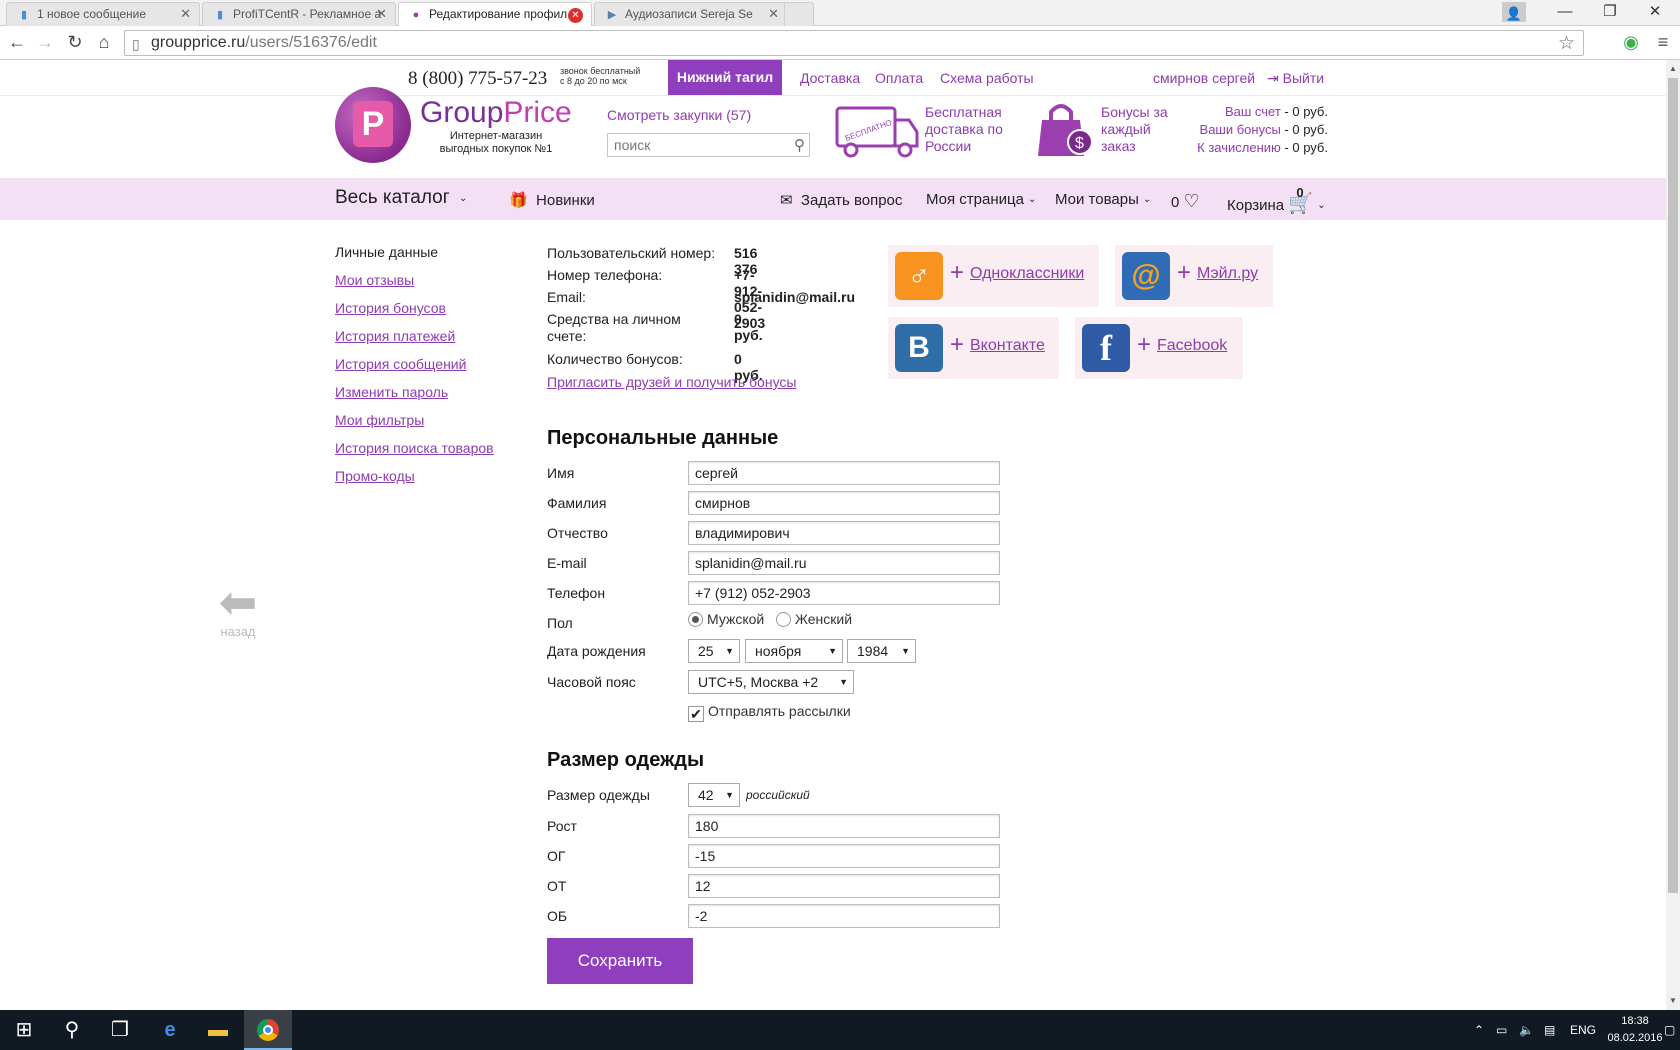 The image size is (1680, 1050). What do you see at coordinates (45, 42) in the screenshot?
I see `forward-arrow-icon: →` at bounding box center [45, 42].